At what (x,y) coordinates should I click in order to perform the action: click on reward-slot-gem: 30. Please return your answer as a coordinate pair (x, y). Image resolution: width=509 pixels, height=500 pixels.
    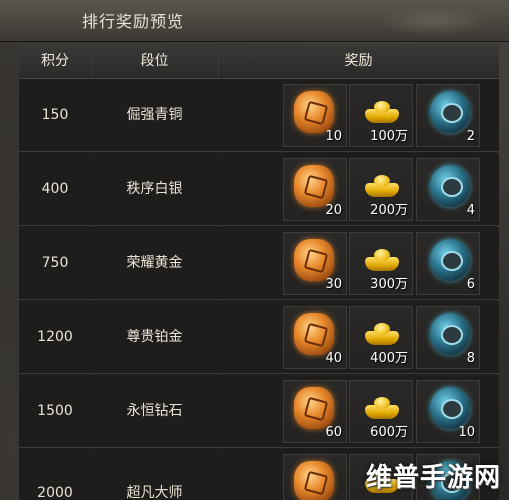
    Looking at the image, I should click on (315, 263).